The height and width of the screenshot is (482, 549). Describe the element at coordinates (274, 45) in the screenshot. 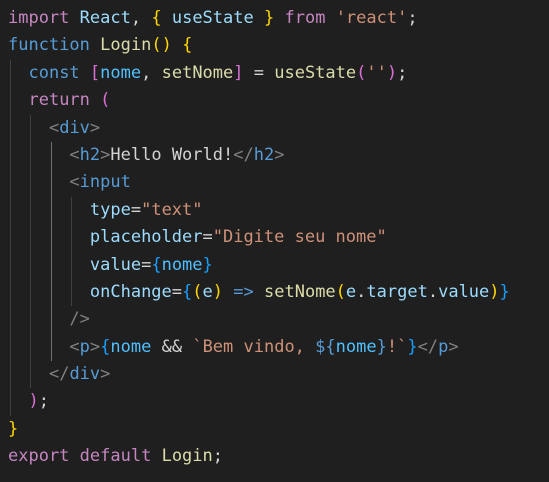

I see `code-line: function Login() {` at that location.